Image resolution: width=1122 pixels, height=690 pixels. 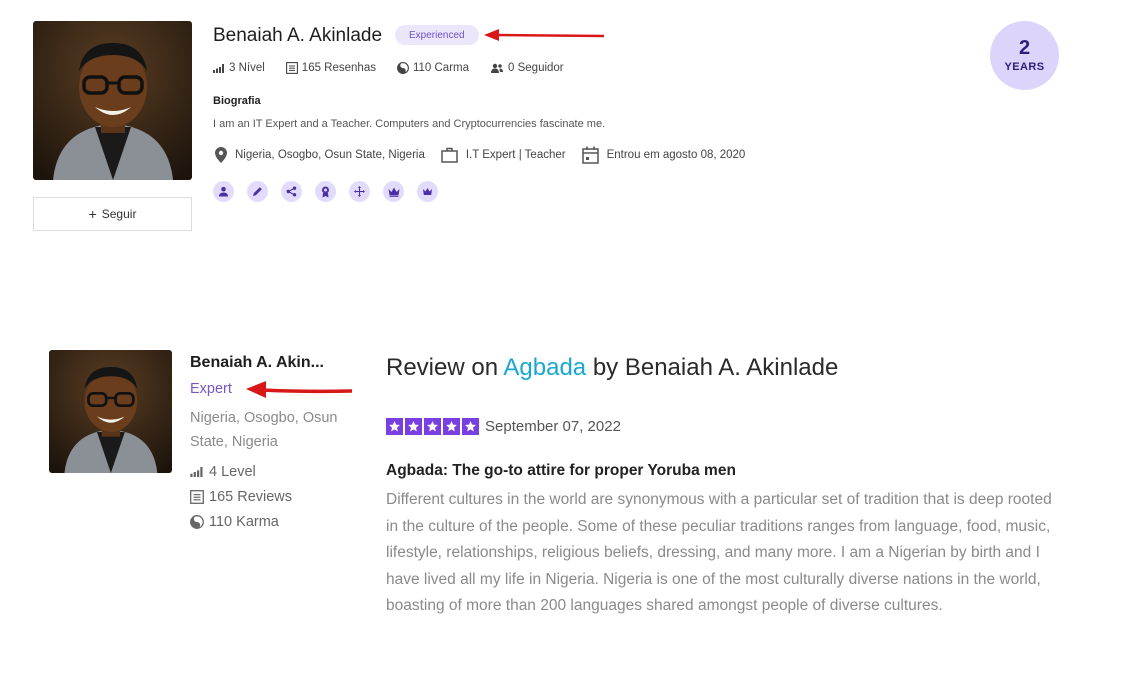 I want to click on reviewer-avatar, so click(x=110, y=411).